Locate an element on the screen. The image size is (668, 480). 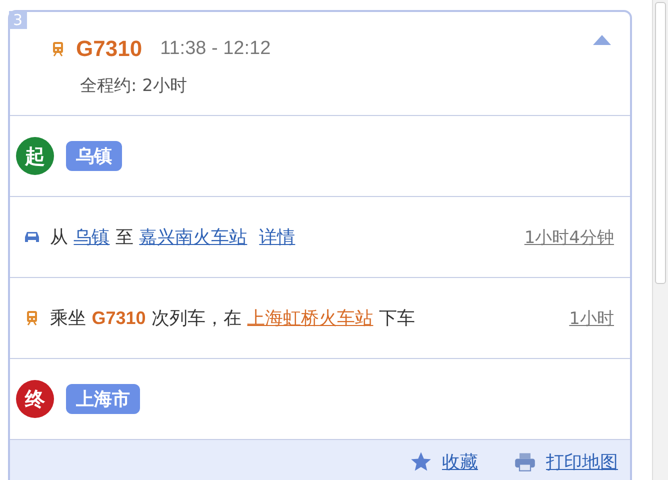
place-link: 乌镇 is located at coordinates (92, 237).